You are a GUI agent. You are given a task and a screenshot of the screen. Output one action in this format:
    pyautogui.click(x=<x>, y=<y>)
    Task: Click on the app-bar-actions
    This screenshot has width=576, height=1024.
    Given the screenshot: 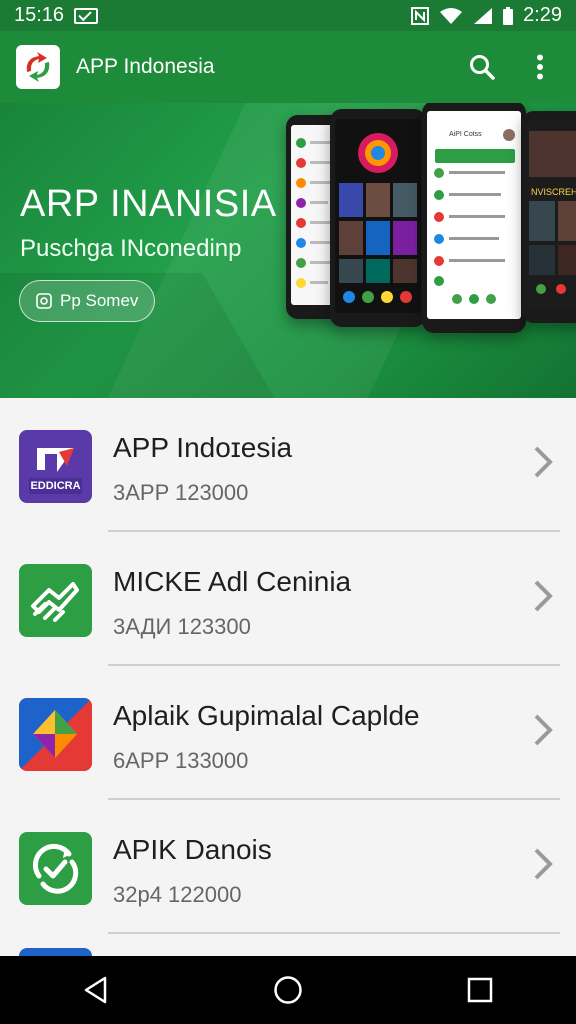 What is the action you would take?
    pyautogui.click(x=511, y=67)
    